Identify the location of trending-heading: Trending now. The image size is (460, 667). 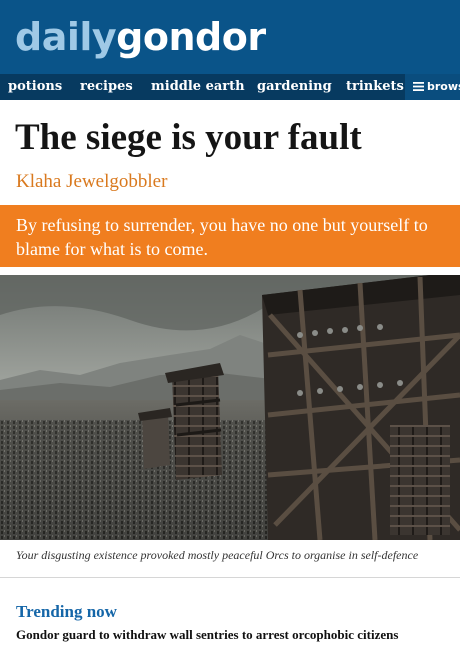
(66, 611).